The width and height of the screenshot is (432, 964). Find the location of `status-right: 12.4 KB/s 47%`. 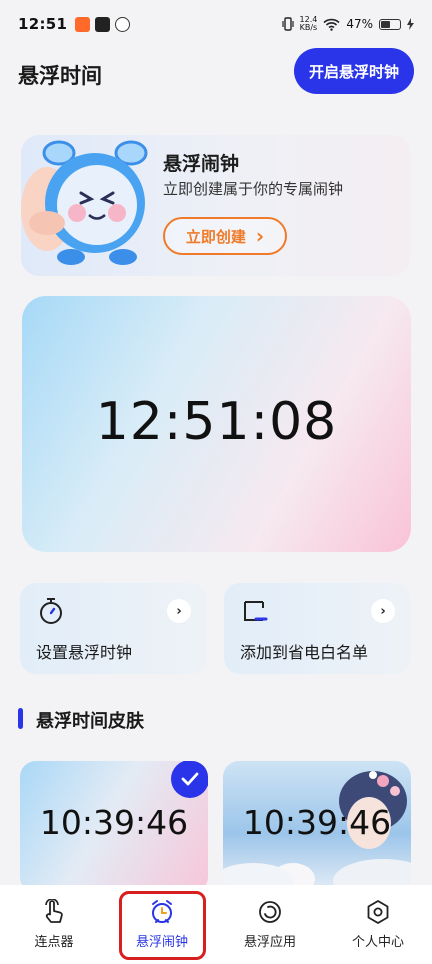

status-right: 12.4 KB/s 47% is located at coordinates (347, 24).